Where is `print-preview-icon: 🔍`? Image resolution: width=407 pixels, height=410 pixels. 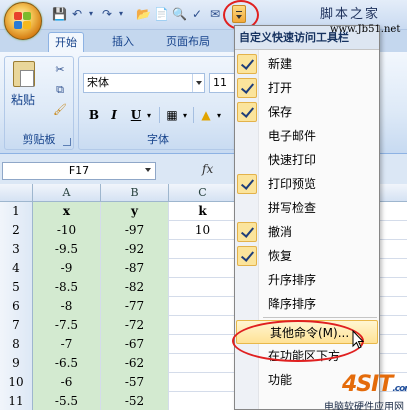 print-preview-icon: 🔍 is located at coordinates (179, 14).